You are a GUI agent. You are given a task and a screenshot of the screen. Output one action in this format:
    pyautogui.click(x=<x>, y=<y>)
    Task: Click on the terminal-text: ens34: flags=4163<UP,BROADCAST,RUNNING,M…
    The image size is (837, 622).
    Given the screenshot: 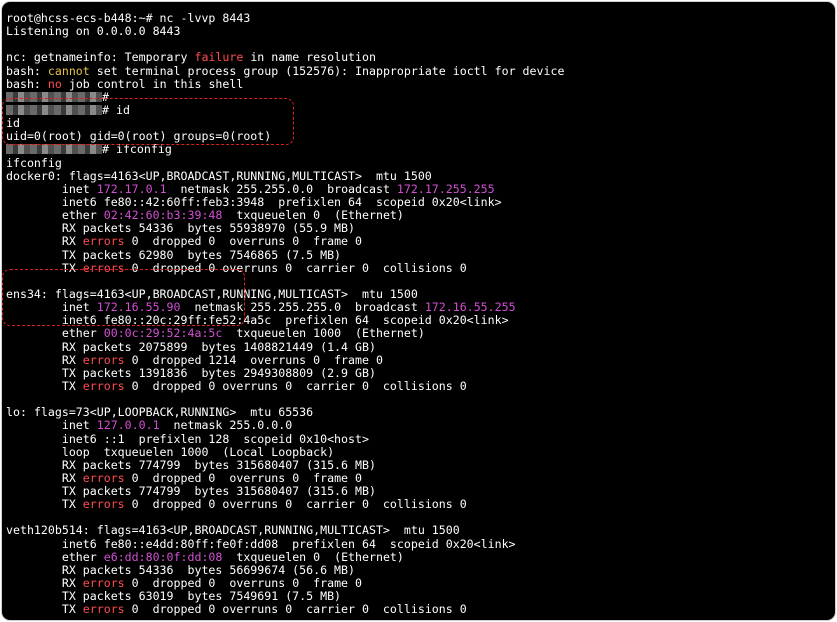 What is the action you would take?
    pyautogui.click(x=212, y=293)
    